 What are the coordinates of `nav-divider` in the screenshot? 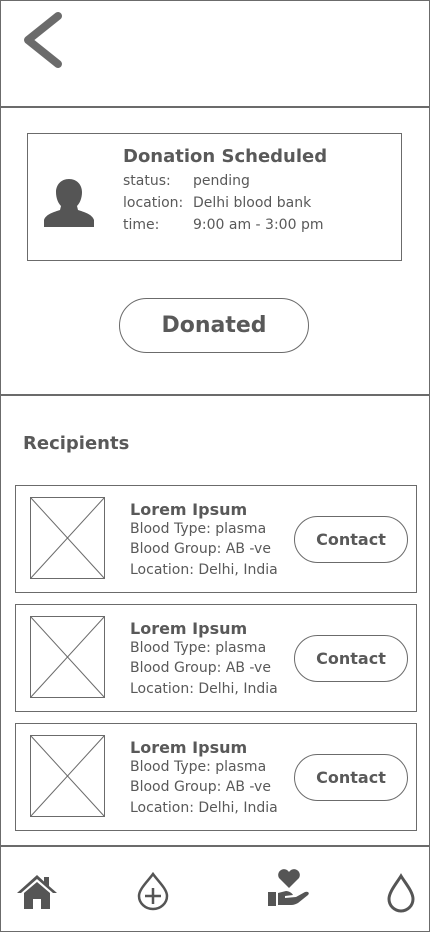 It's located at (215, 846).